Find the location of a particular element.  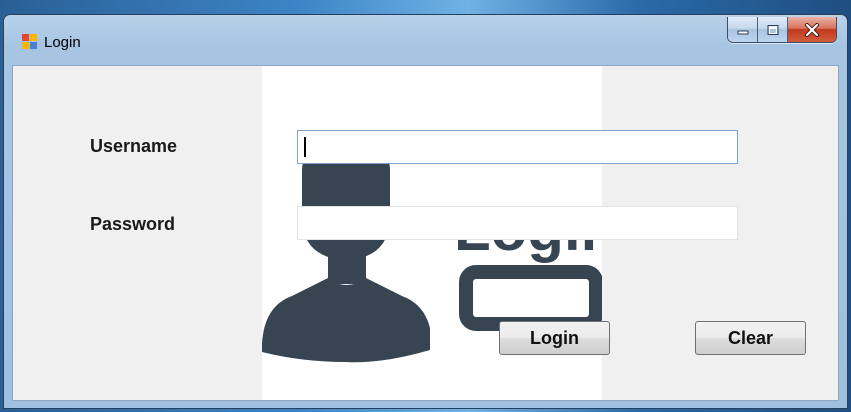

password-input is located at coordinates (517, 223).